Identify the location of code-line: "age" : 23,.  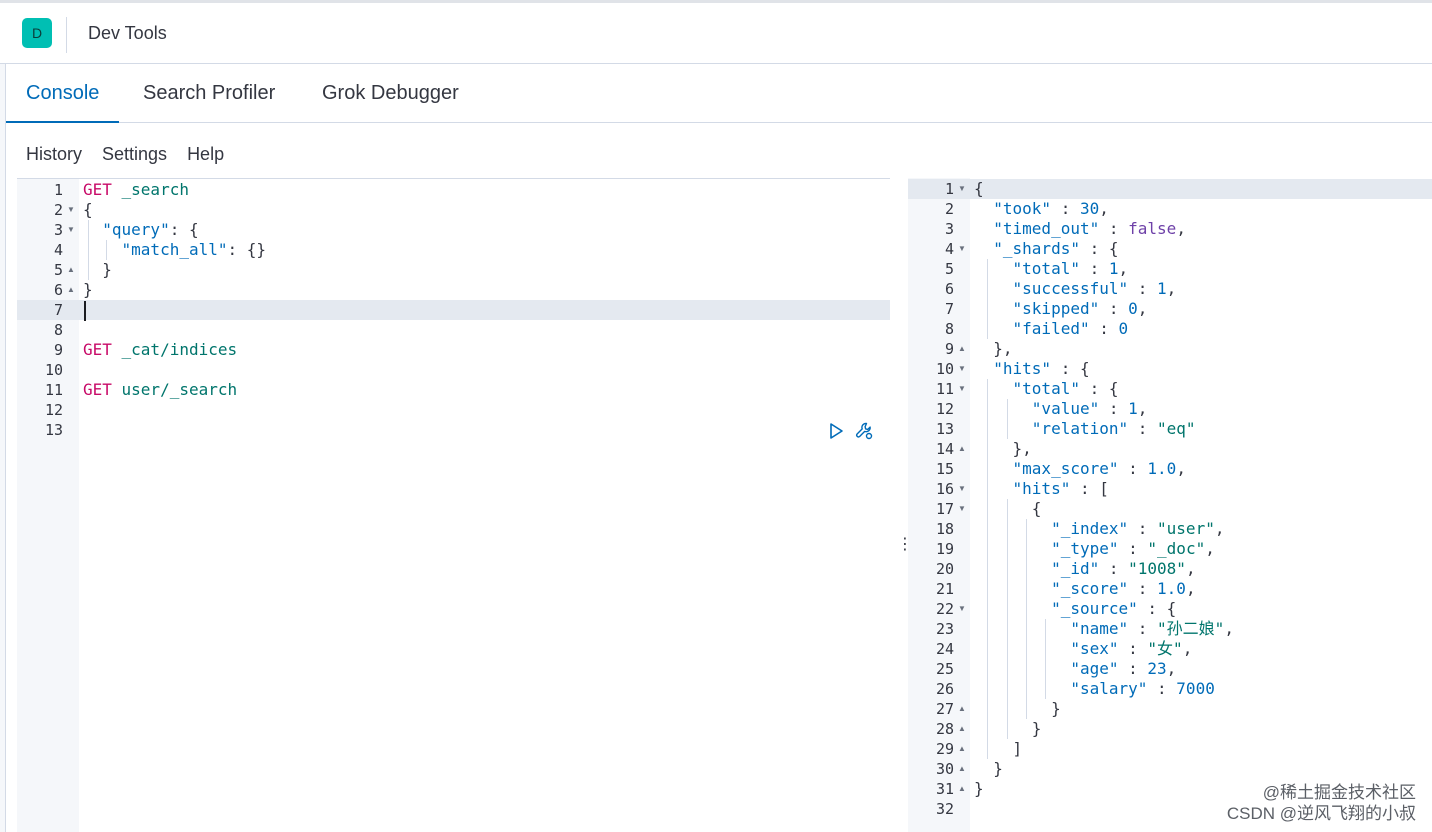
(1075, 669).